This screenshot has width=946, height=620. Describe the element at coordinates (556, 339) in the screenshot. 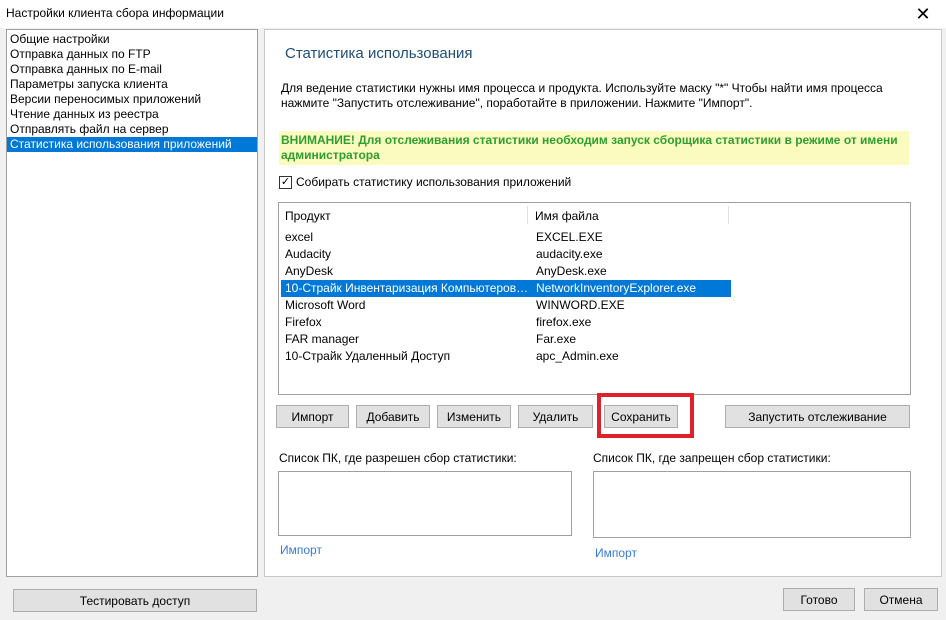

I see `cell-file: Far.exe` at that location.